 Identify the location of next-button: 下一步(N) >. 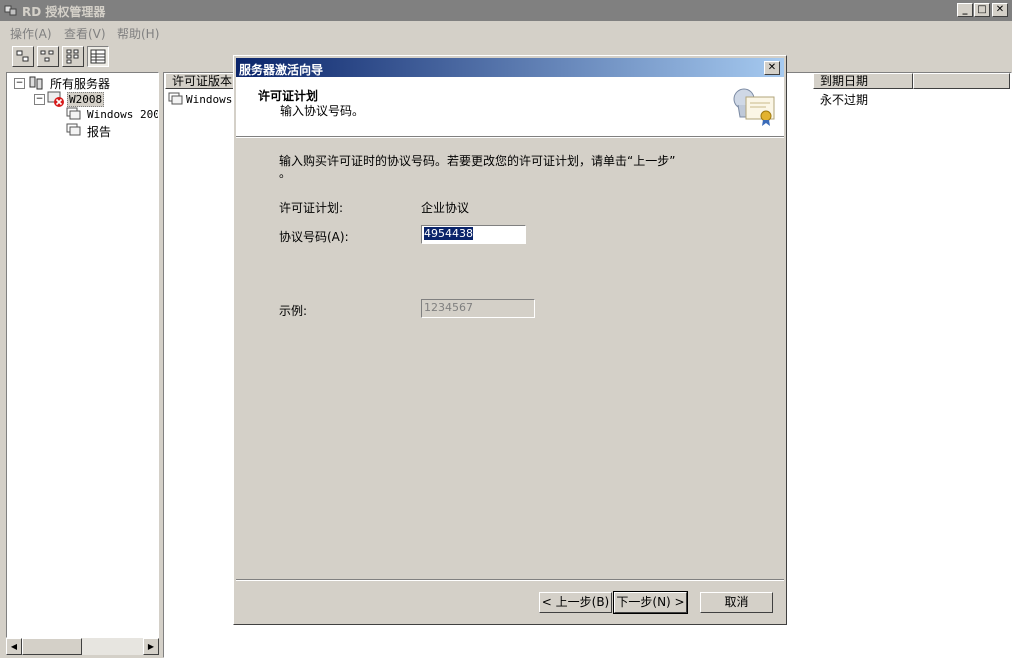
(650, 602).